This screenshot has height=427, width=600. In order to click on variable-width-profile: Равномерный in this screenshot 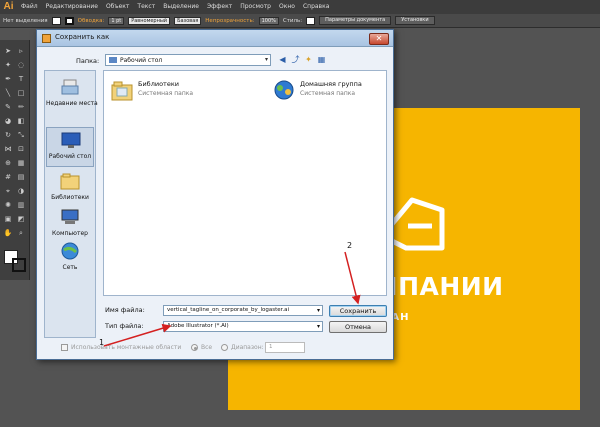, I will do `click(149, 20)`.